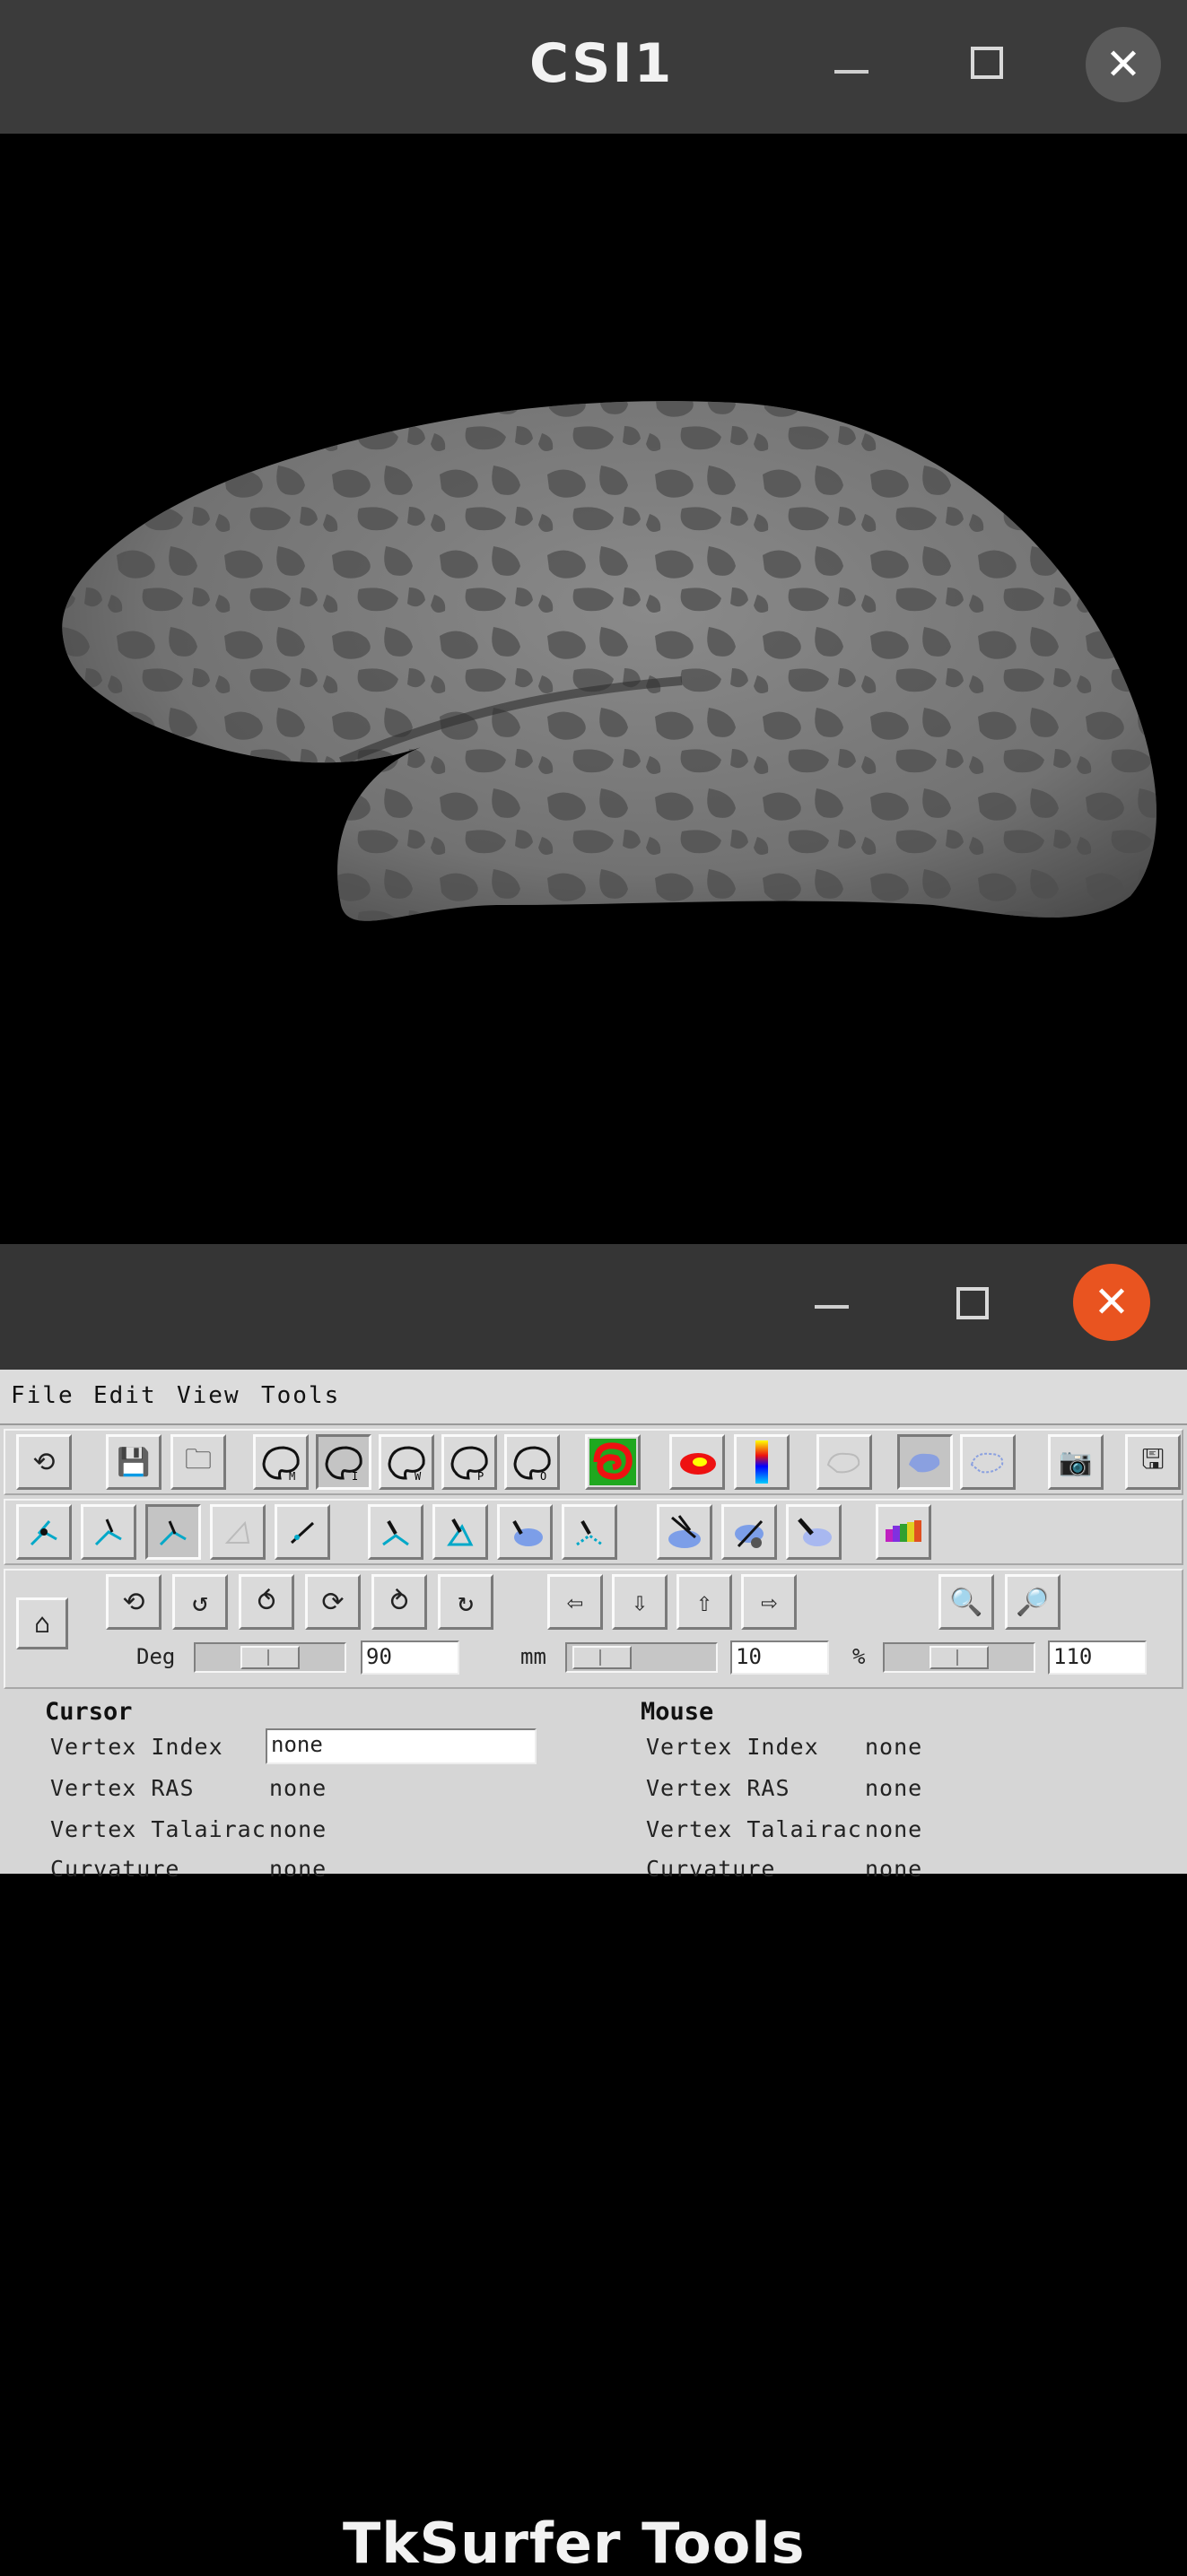 The image size is (1187, 2576). What do you see at coordinates (44, 1532) in the screenshot?
I see `navigate-tool-icon` at bounding box center [44, 1532].